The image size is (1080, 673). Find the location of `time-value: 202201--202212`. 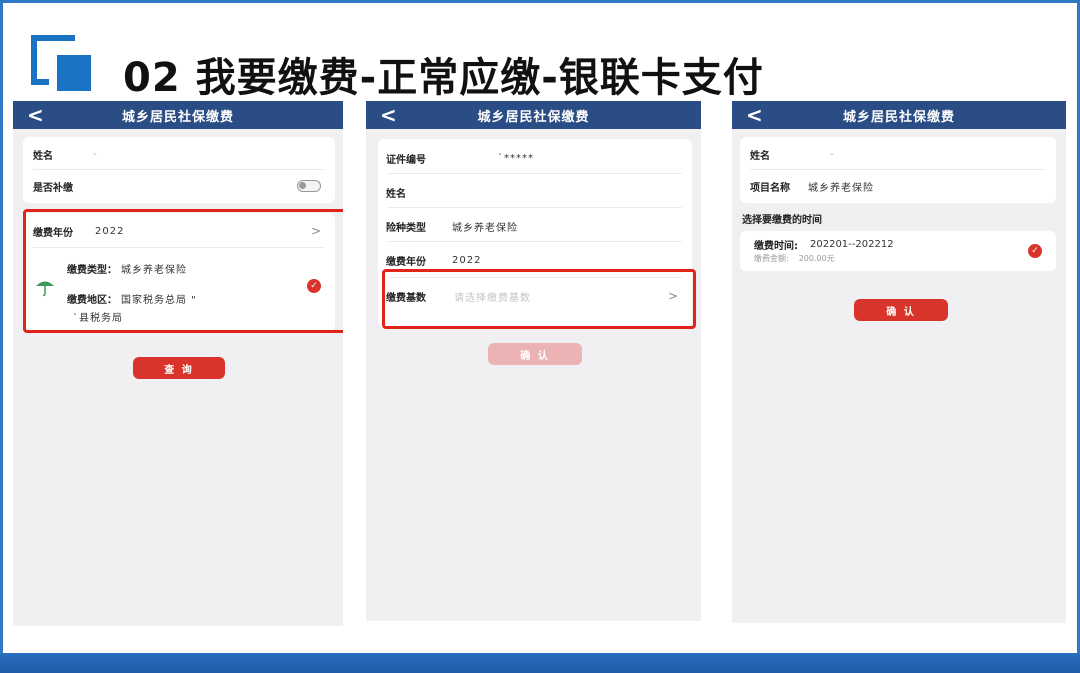

time-value: 202201--202212 is located at coordinates (852, 244).